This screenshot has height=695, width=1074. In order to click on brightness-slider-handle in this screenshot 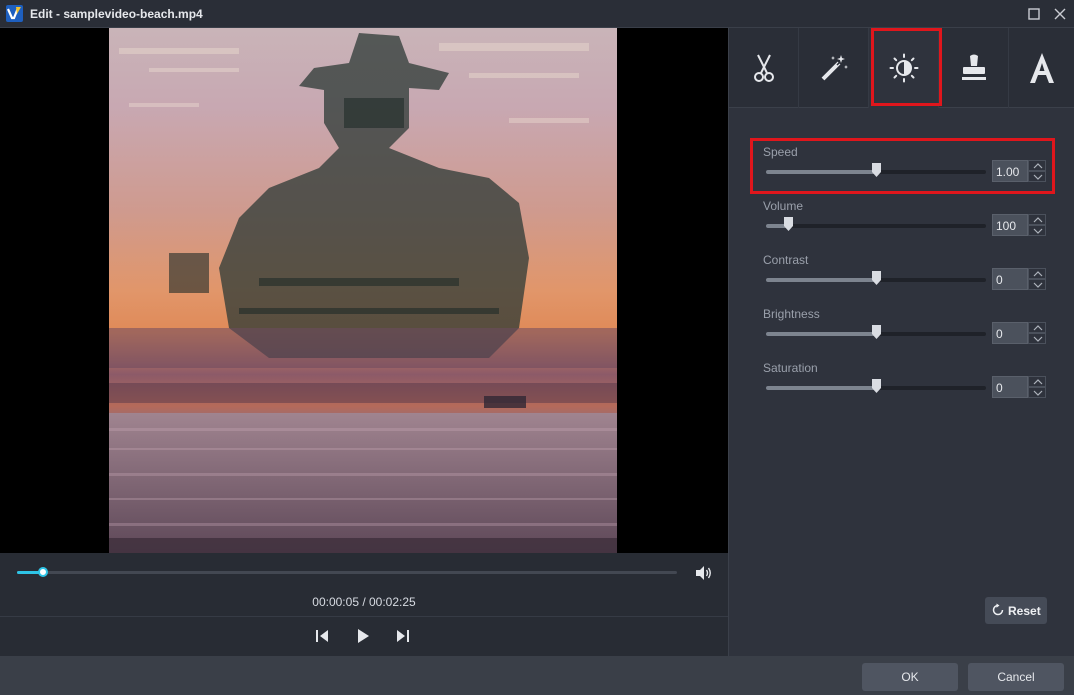, I will do `click(876, 332)`.